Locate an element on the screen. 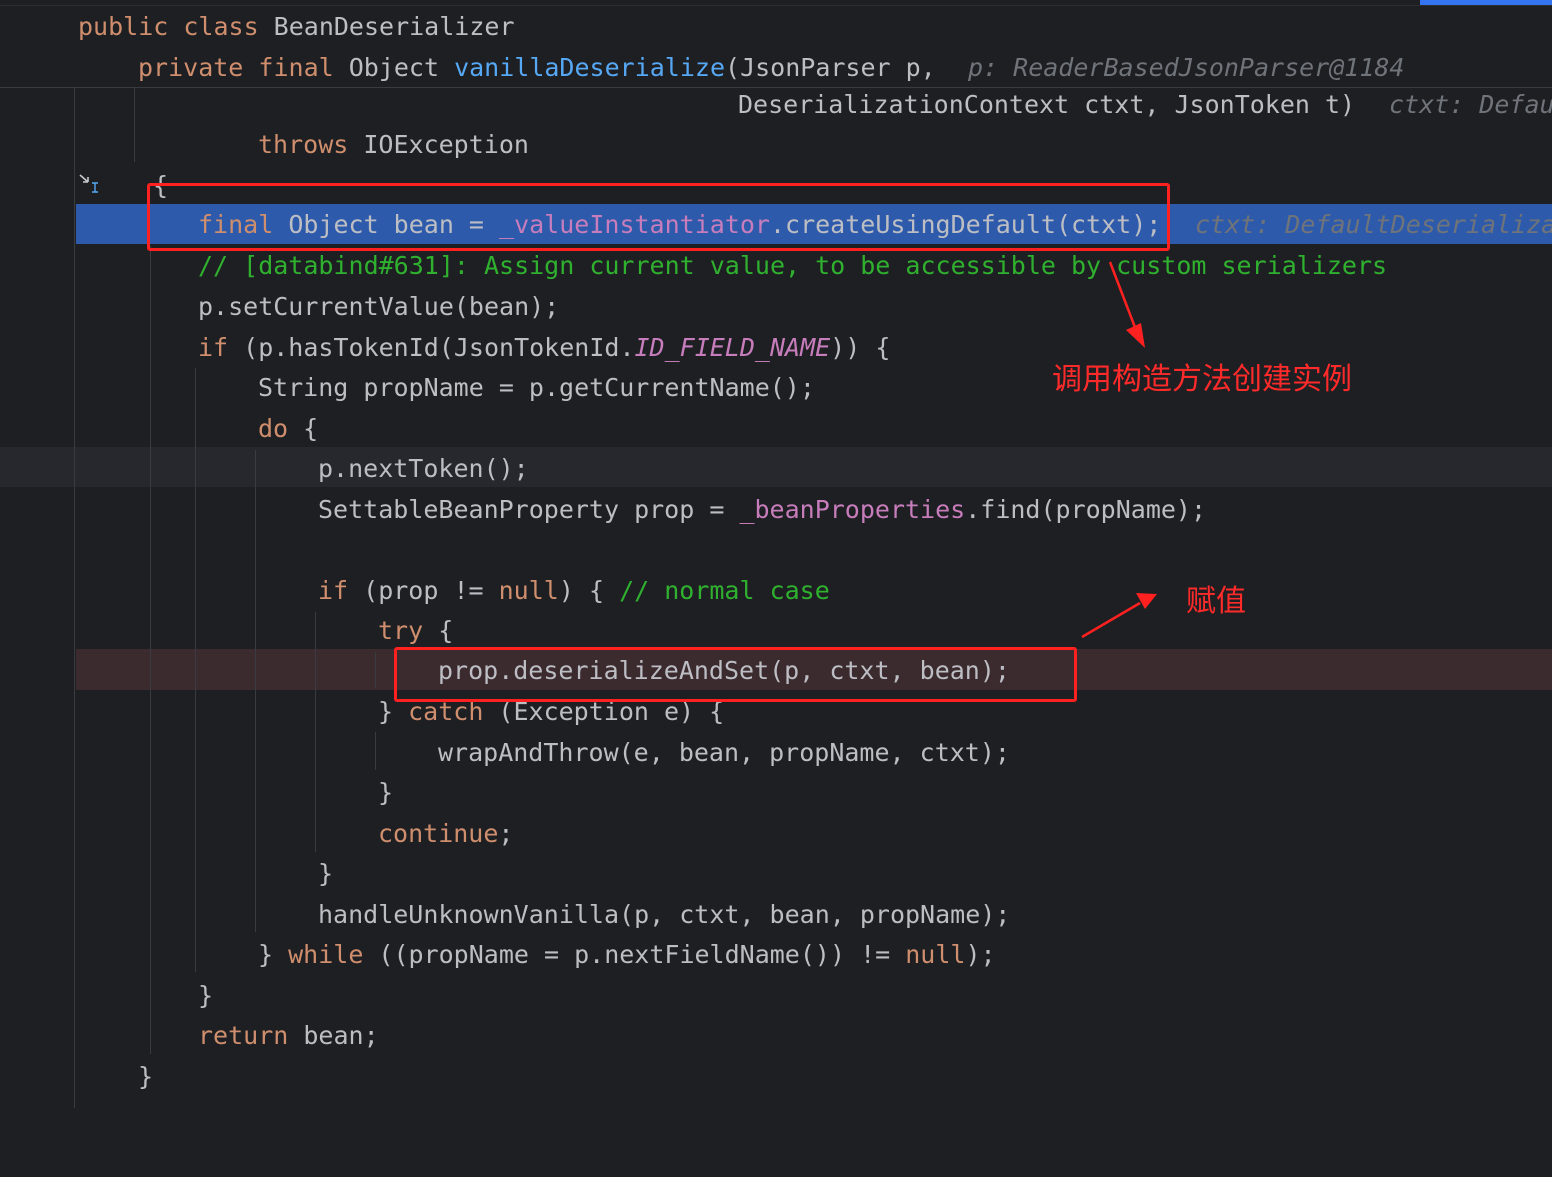 The image size is (1552, 1177). code-text: ); is located at coordinates (980, 954).